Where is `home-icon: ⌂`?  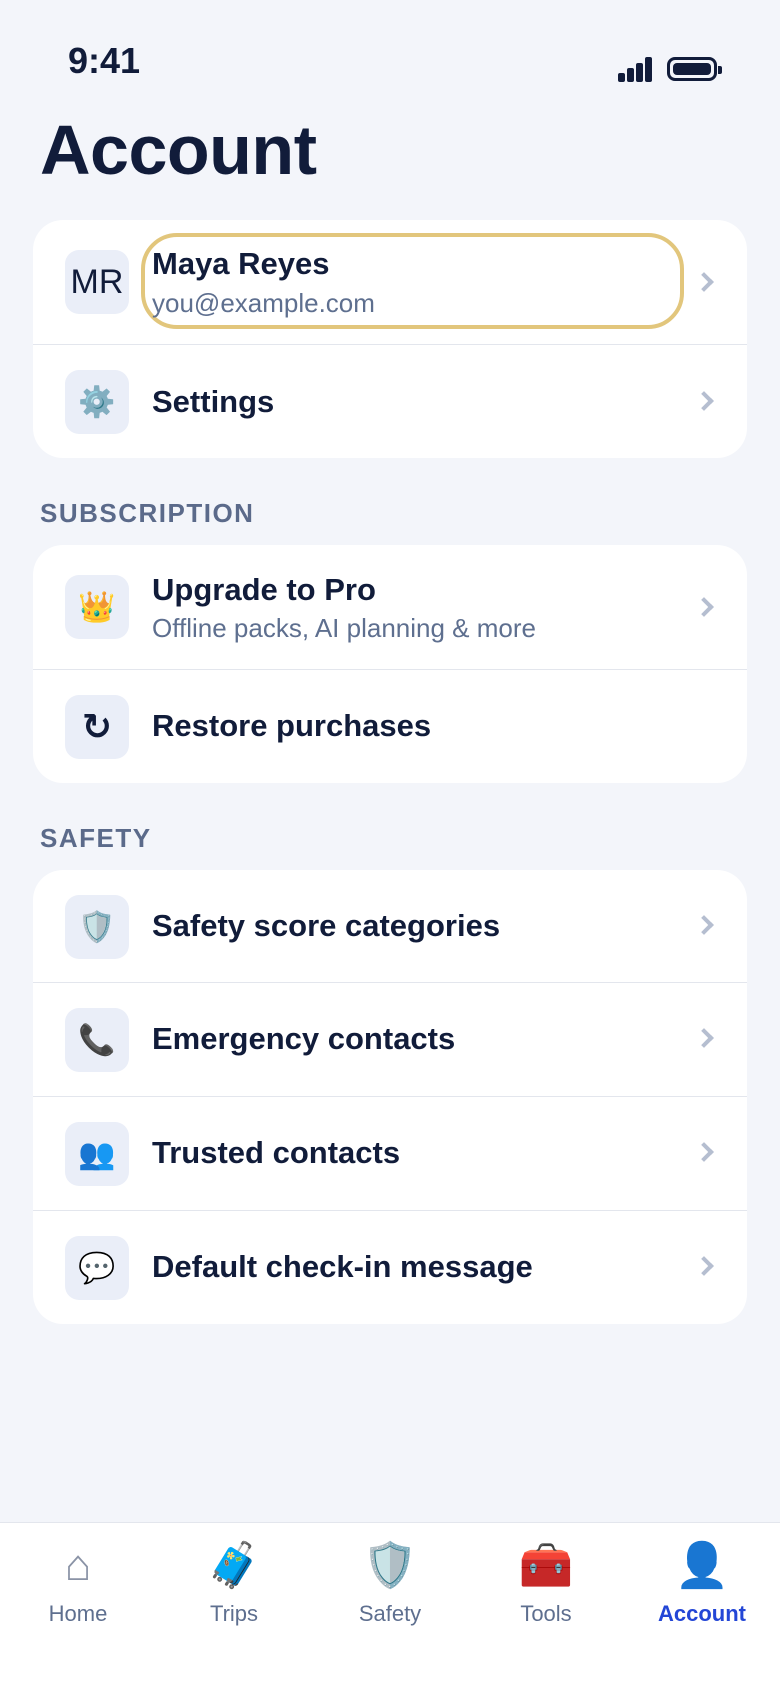 home-icon: ⌂ is located at coordinates (78, 1565).